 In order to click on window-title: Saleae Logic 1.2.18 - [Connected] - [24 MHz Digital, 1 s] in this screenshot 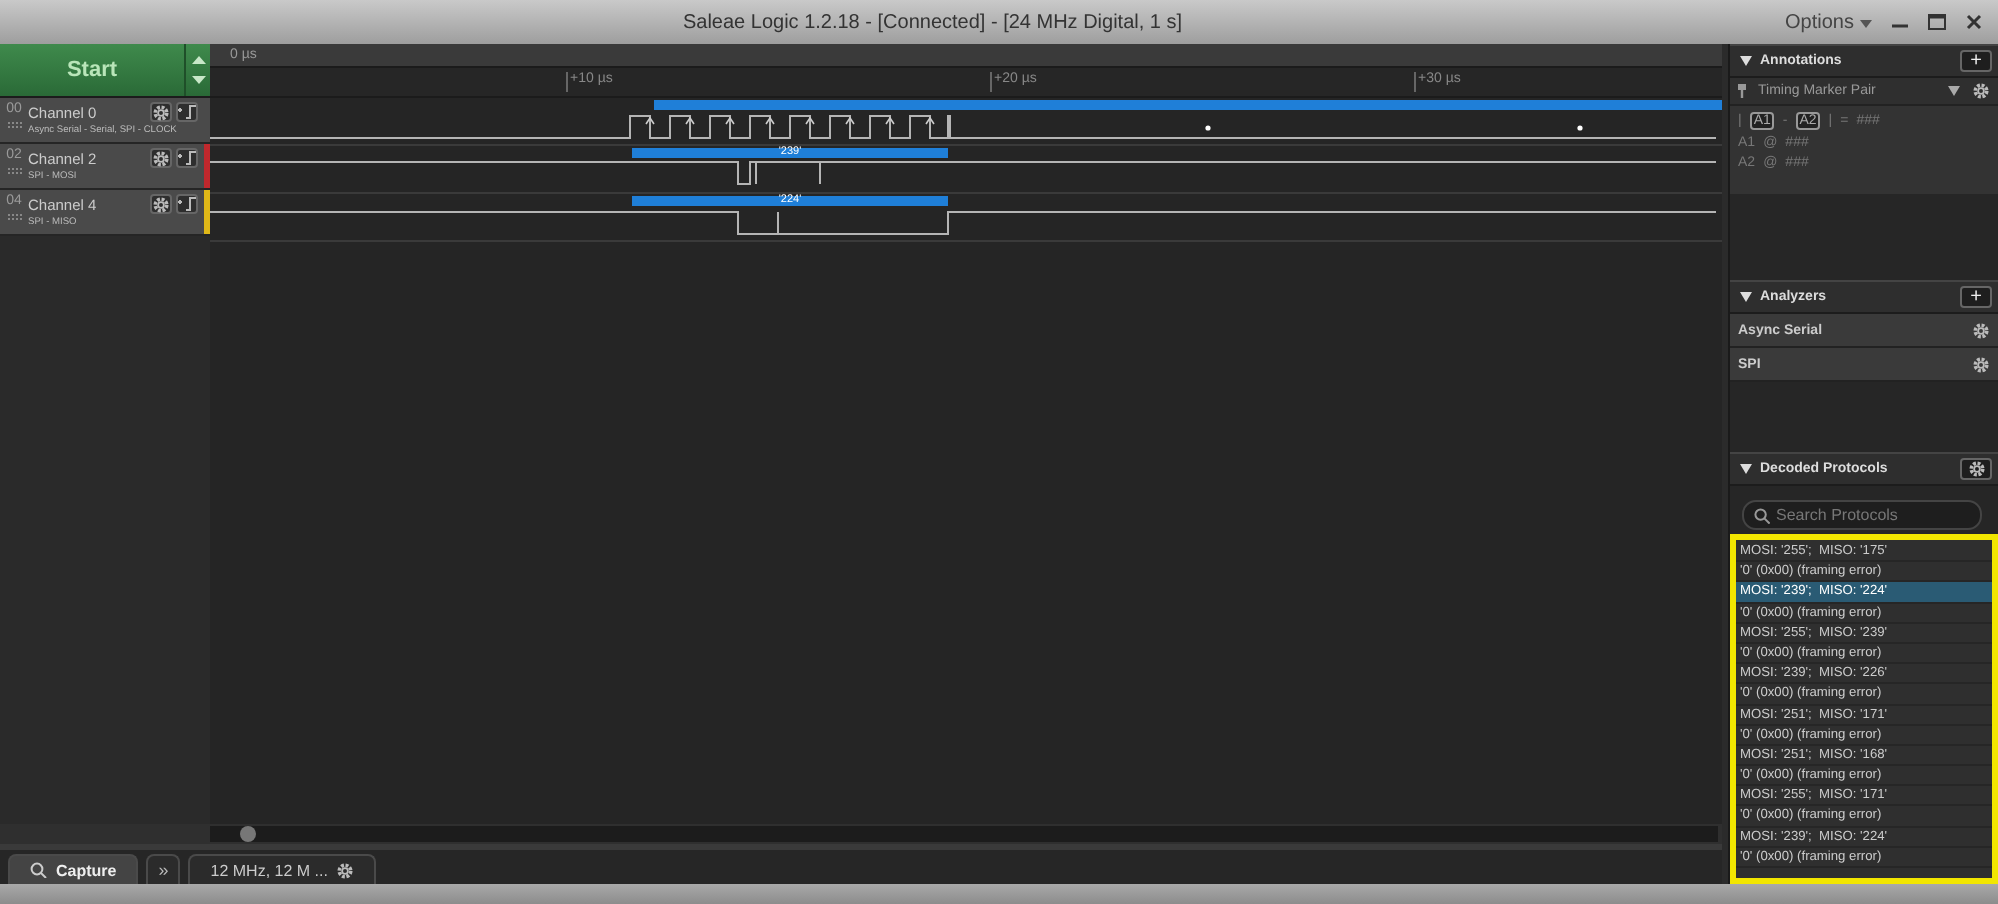, I will do `click(932, 22)`.